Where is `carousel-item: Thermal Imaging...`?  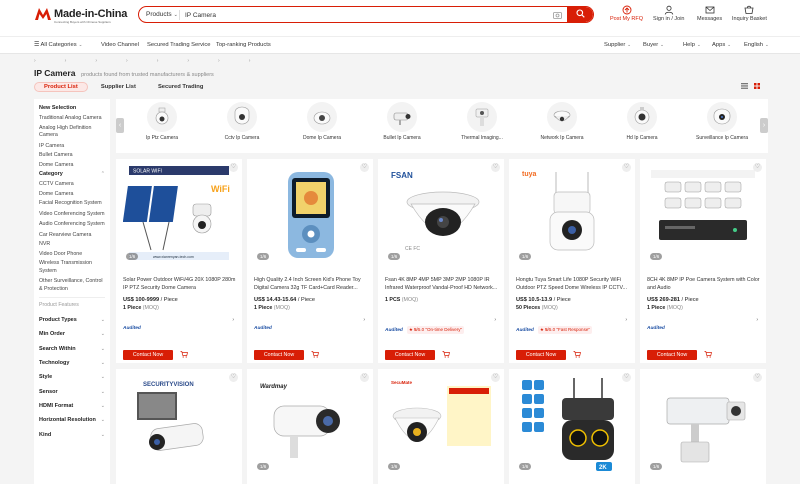 carousel-item: Thermal Imaging... is located at coordinates (482, 122).